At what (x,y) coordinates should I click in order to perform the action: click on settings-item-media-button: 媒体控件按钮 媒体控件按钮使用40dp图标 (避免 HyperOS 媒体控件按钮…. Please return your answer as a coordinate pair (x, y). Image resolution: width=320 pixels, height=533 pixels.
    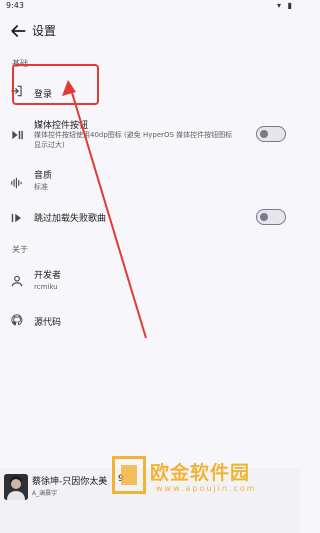
    Looking at the image, I should click on (150, 138).